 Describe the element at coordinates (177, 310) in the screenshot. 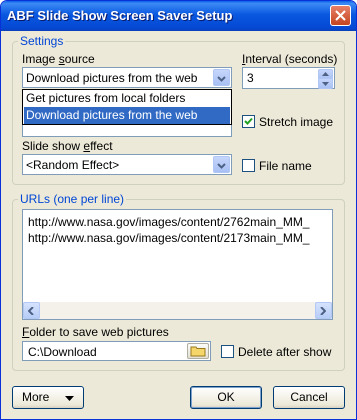

I see `horizontal-scrollbar` at that location.